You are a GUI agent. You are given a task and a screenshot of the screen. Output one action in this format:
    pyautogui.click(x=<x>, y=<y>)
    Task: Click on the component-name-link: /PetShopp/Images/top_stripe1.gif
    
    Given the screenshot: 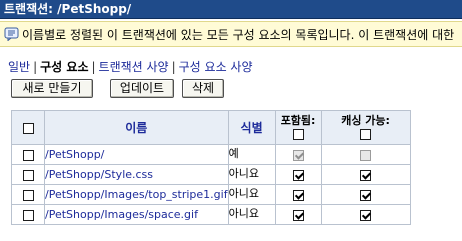 What is the action you would take?
    pyautogui.click(x=136, y=194)
    